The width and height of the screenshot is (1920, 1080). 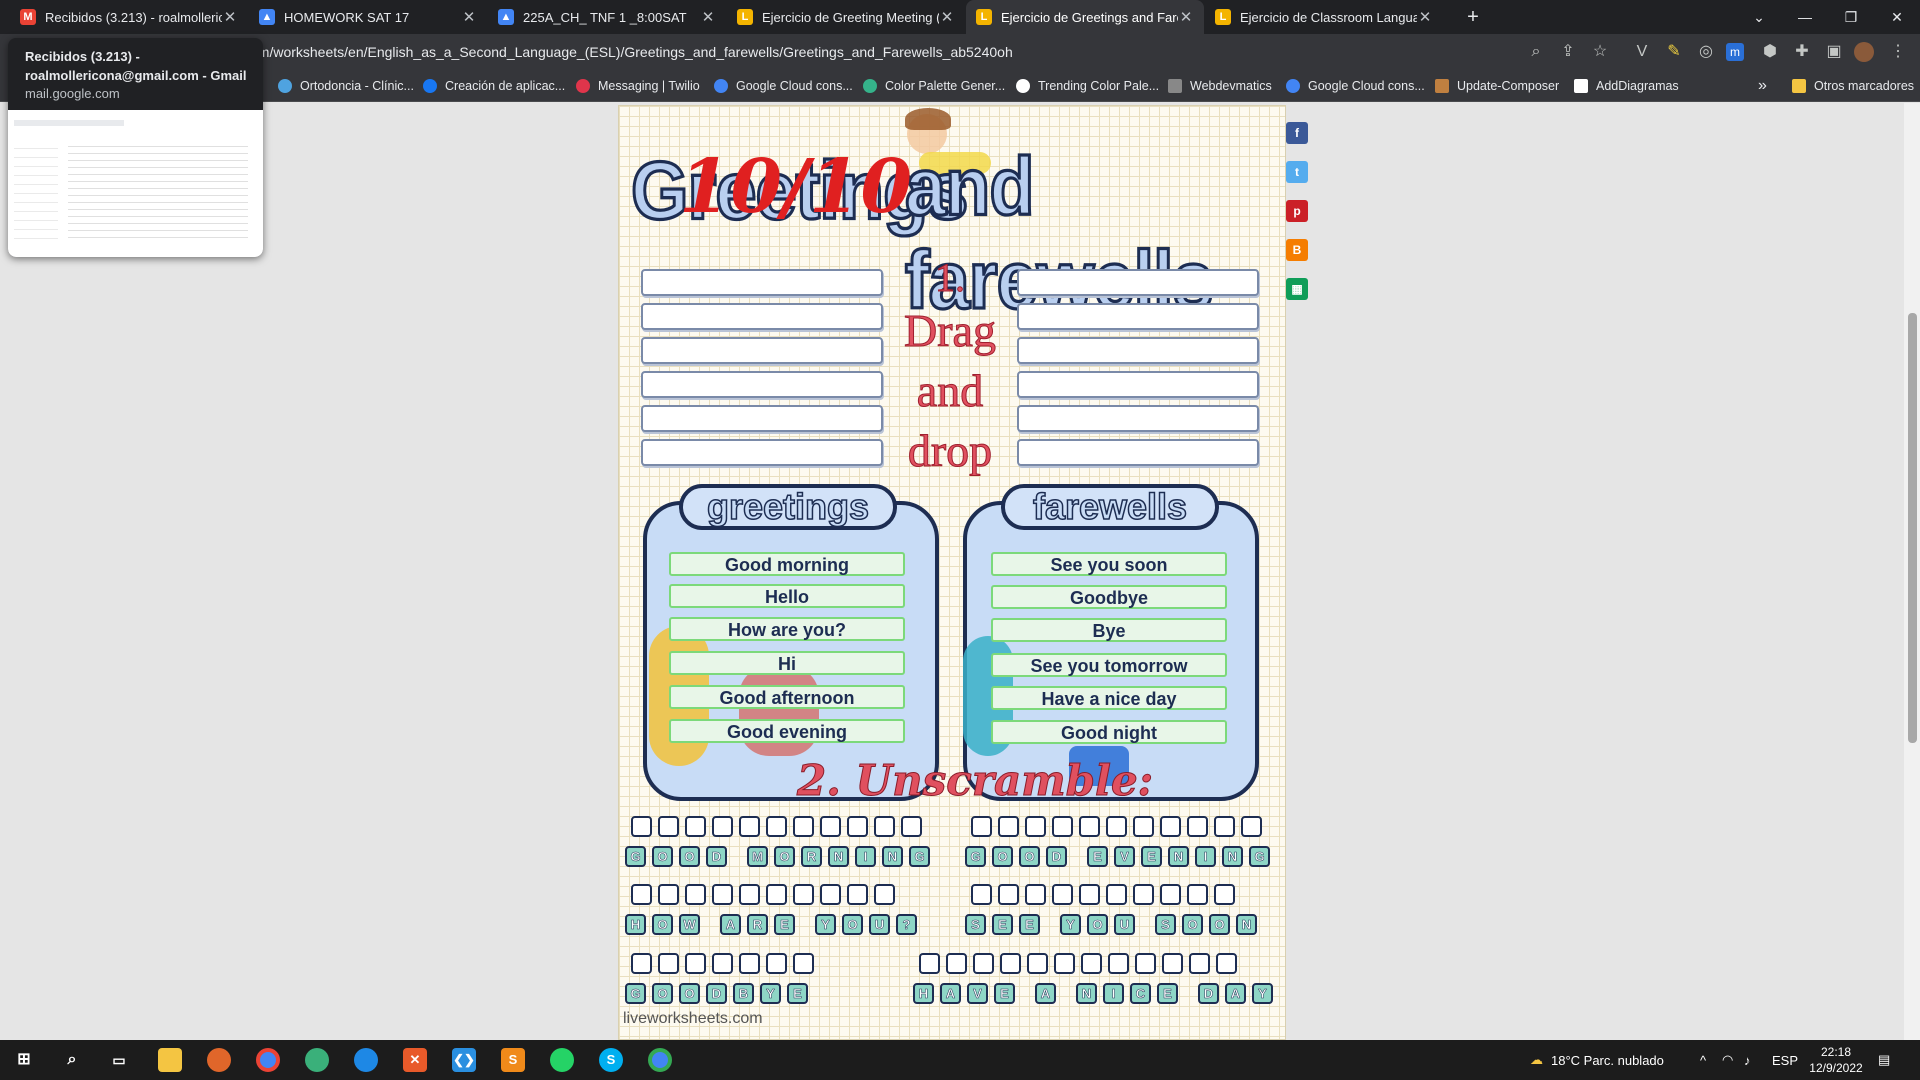 I want to click on wifi-icon: ◠, so click(x=1727, y=1060).